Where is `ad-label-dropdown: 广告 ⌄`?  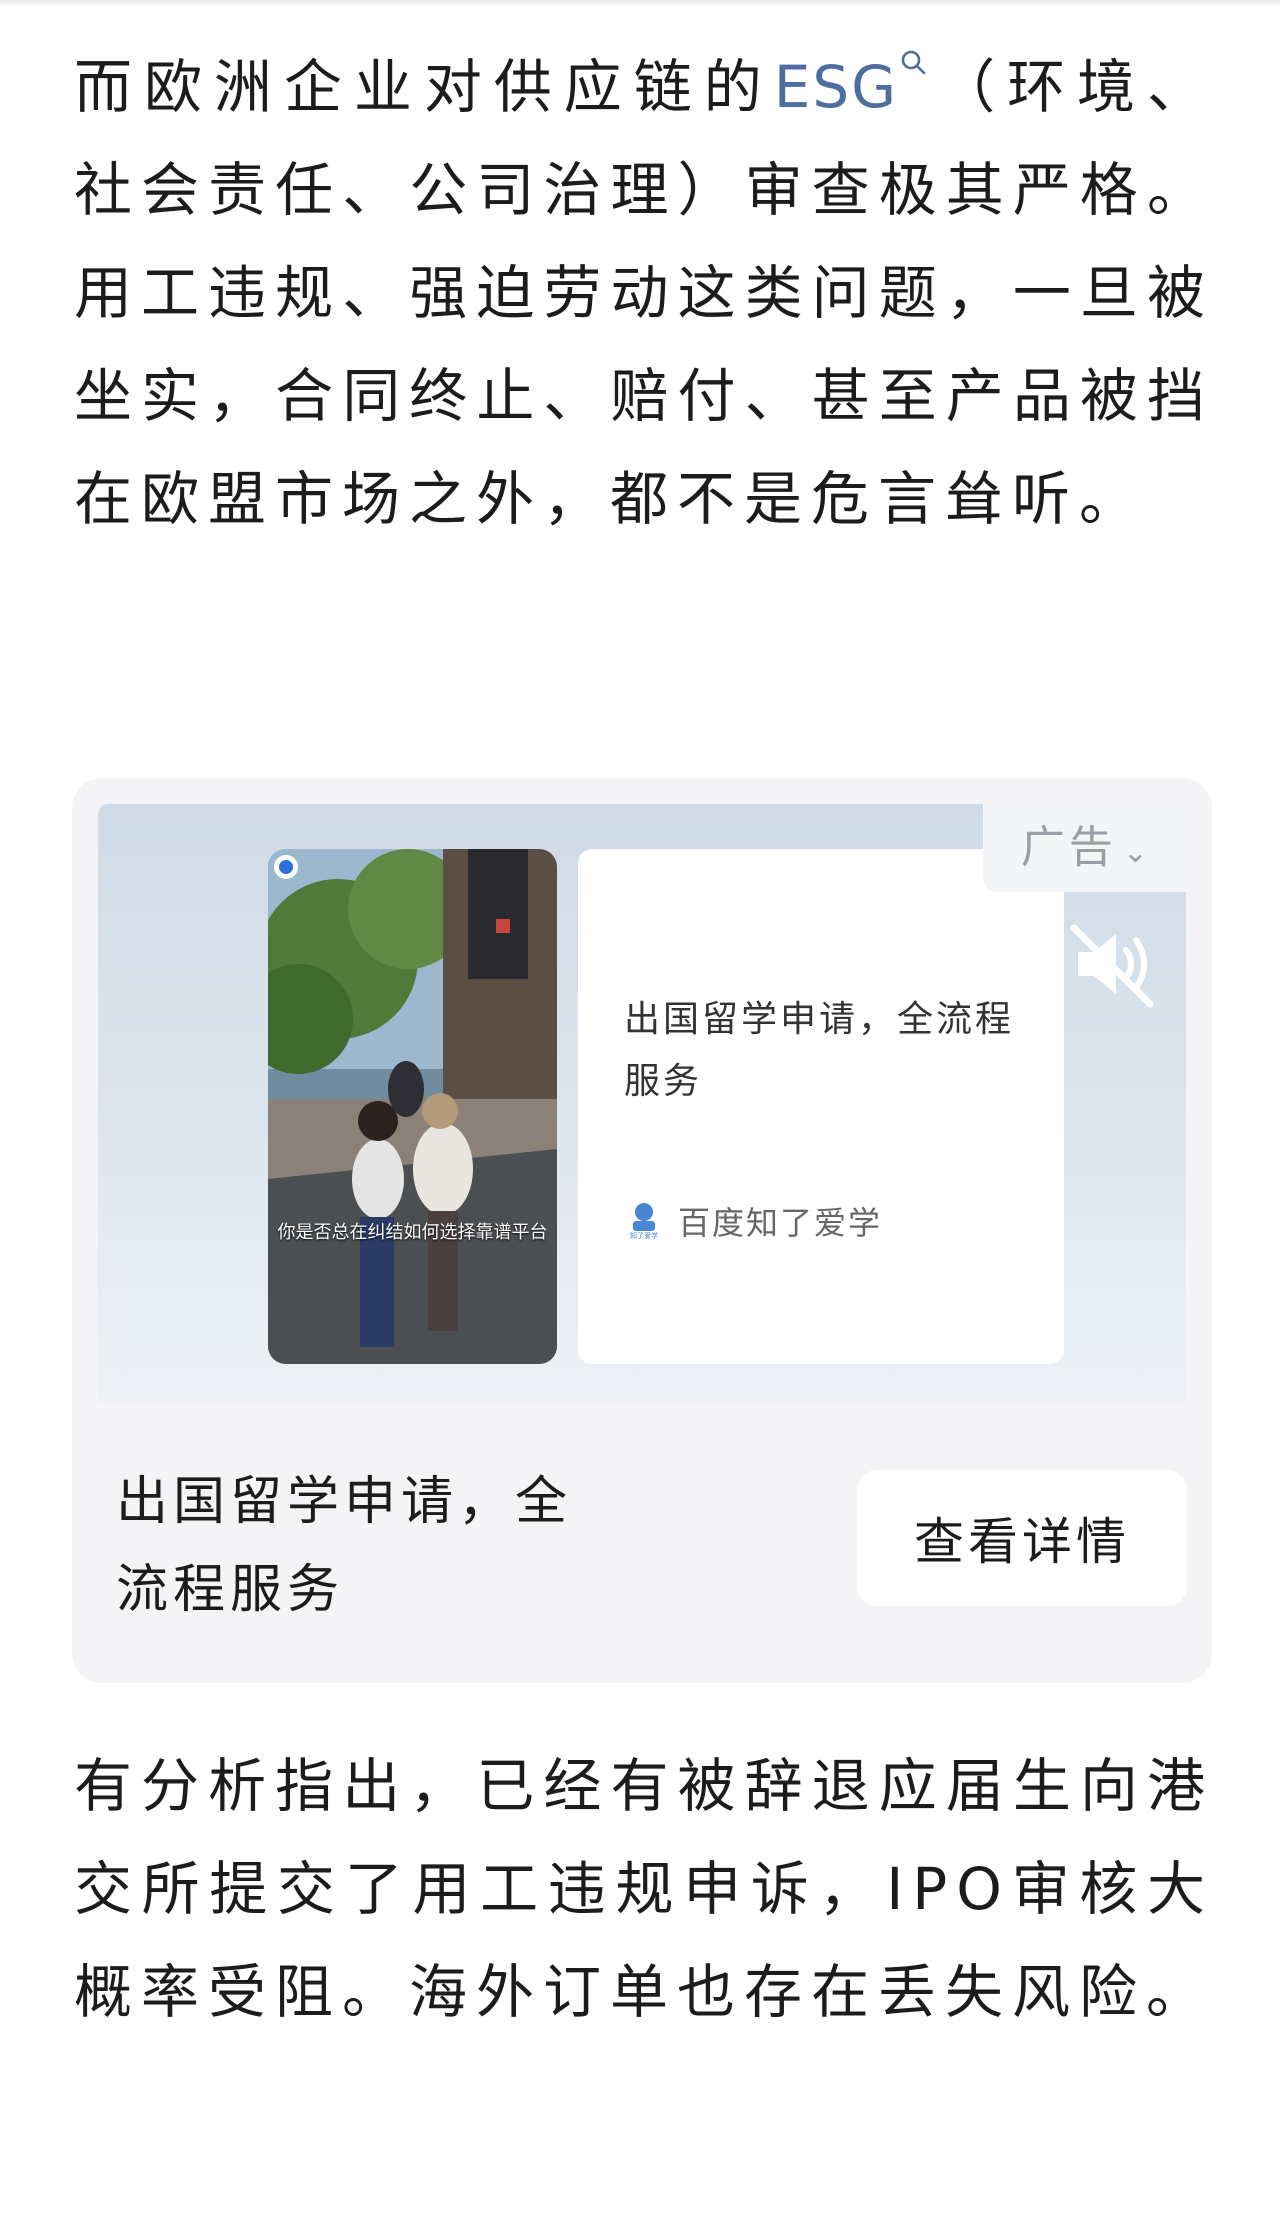 ad-label-dropdown: 广告 ⌄ is located at coordinates (1084, 848).